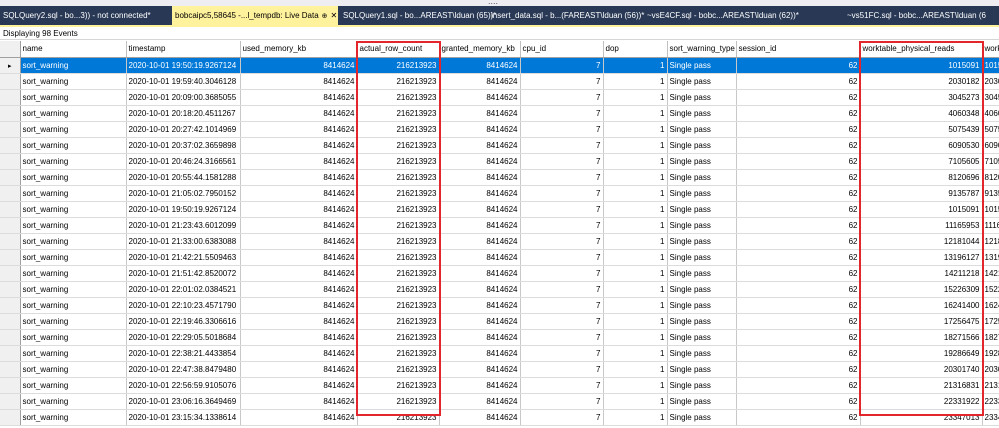  Describe the element at coordinates (183, 81) in the screenshot. I see `cell-timestamp: 2020-10-01 19:59:40.3046128` at that location.